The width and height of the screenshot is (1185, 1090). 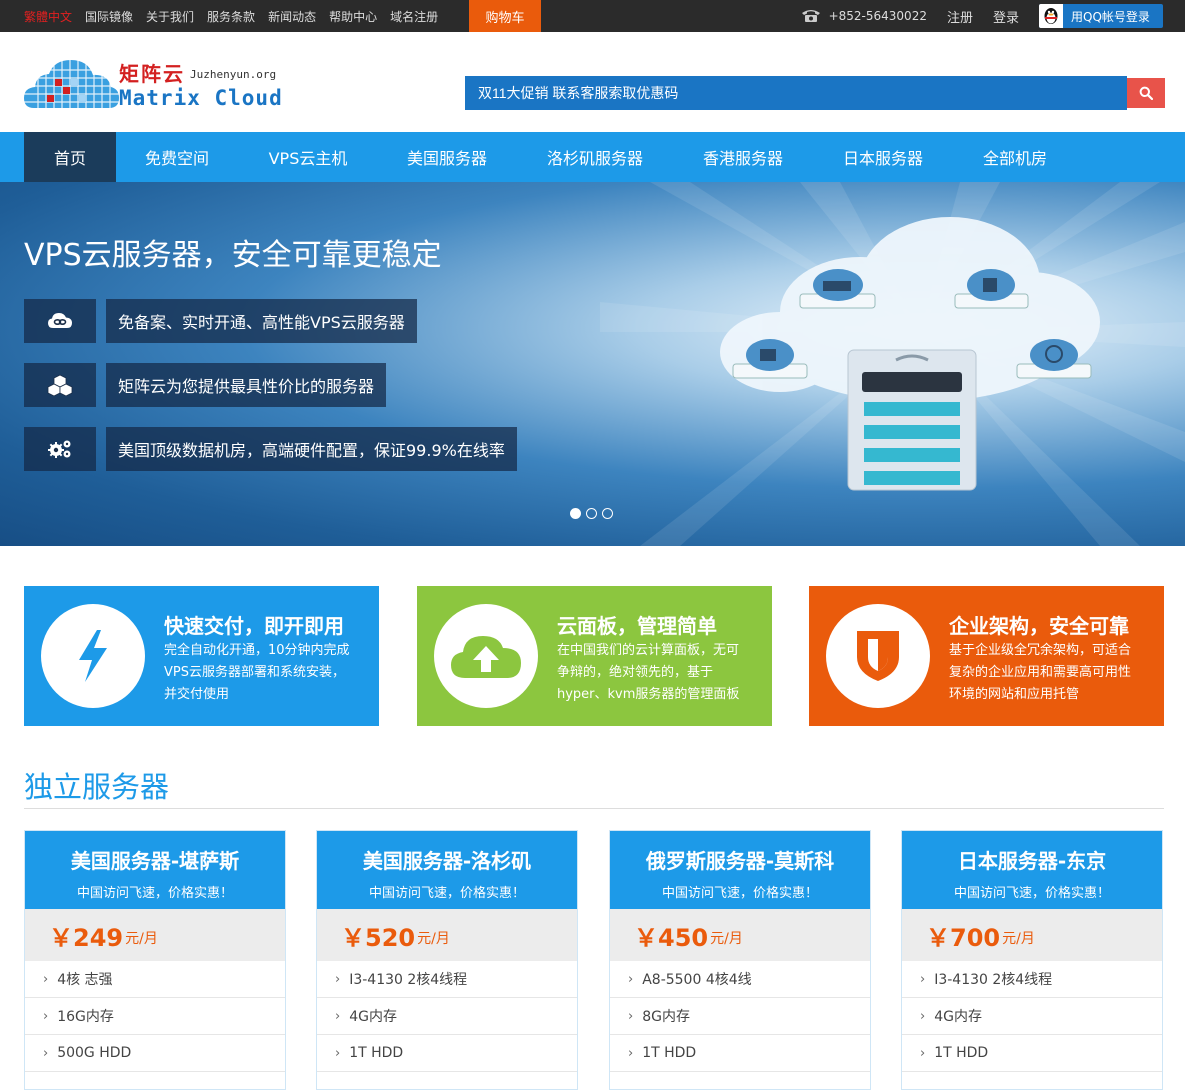 What do you see at coordinates (1006, 16) in the screenshot?
I see `login-link: 登录` at bounding box center [1006, 16].